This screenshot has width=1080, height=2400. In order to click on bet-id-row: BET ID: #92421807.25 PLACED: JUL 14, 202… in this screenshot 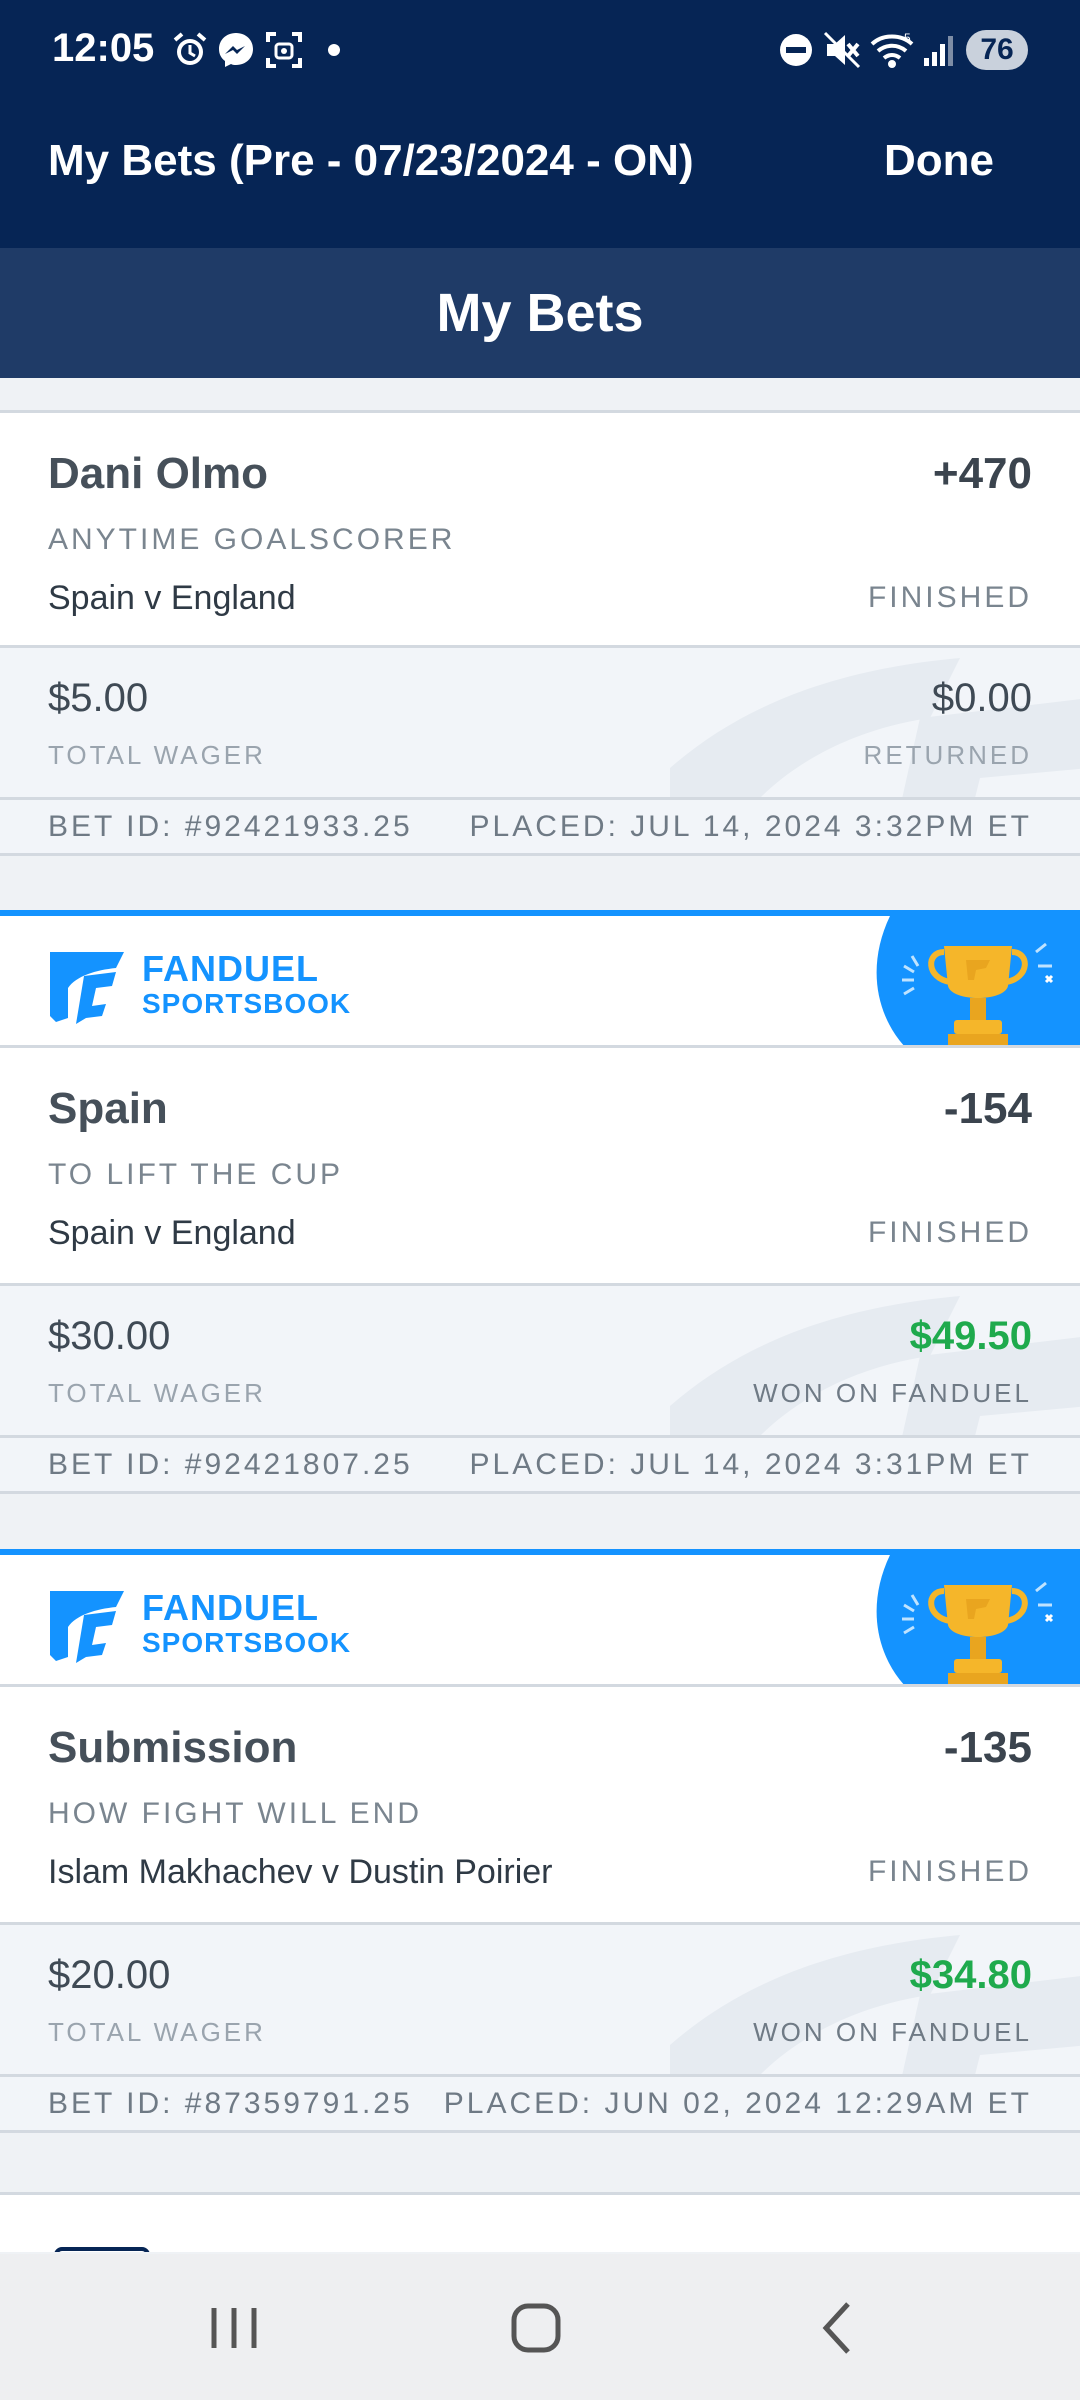, I will do `click(540, 1466)`.